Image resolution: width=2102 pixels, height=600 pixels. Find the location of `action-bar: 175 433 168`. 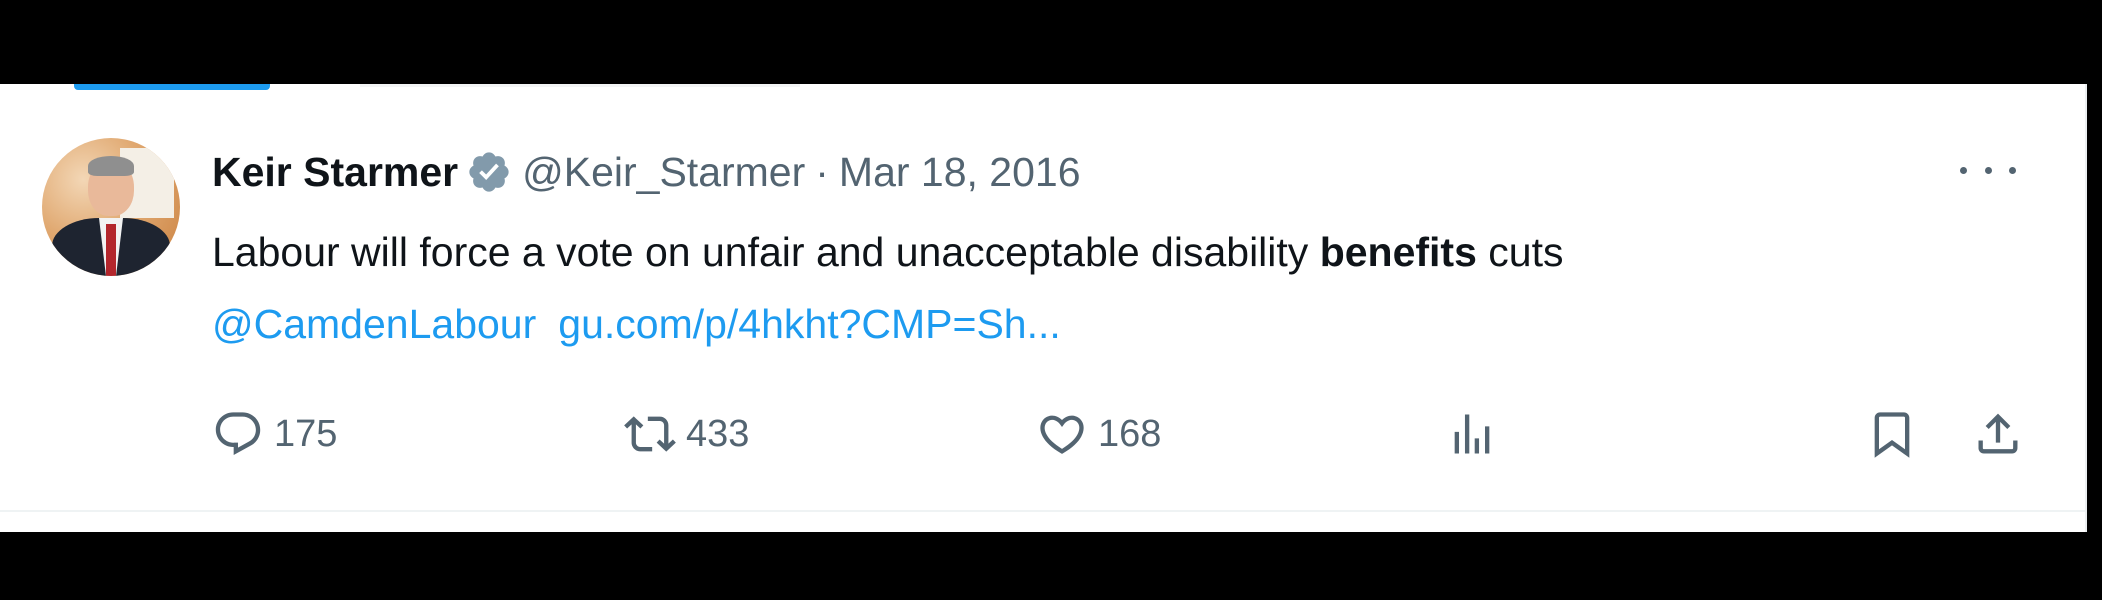

action-bar: 175 433 168 is located at coordinates (1122, 434).